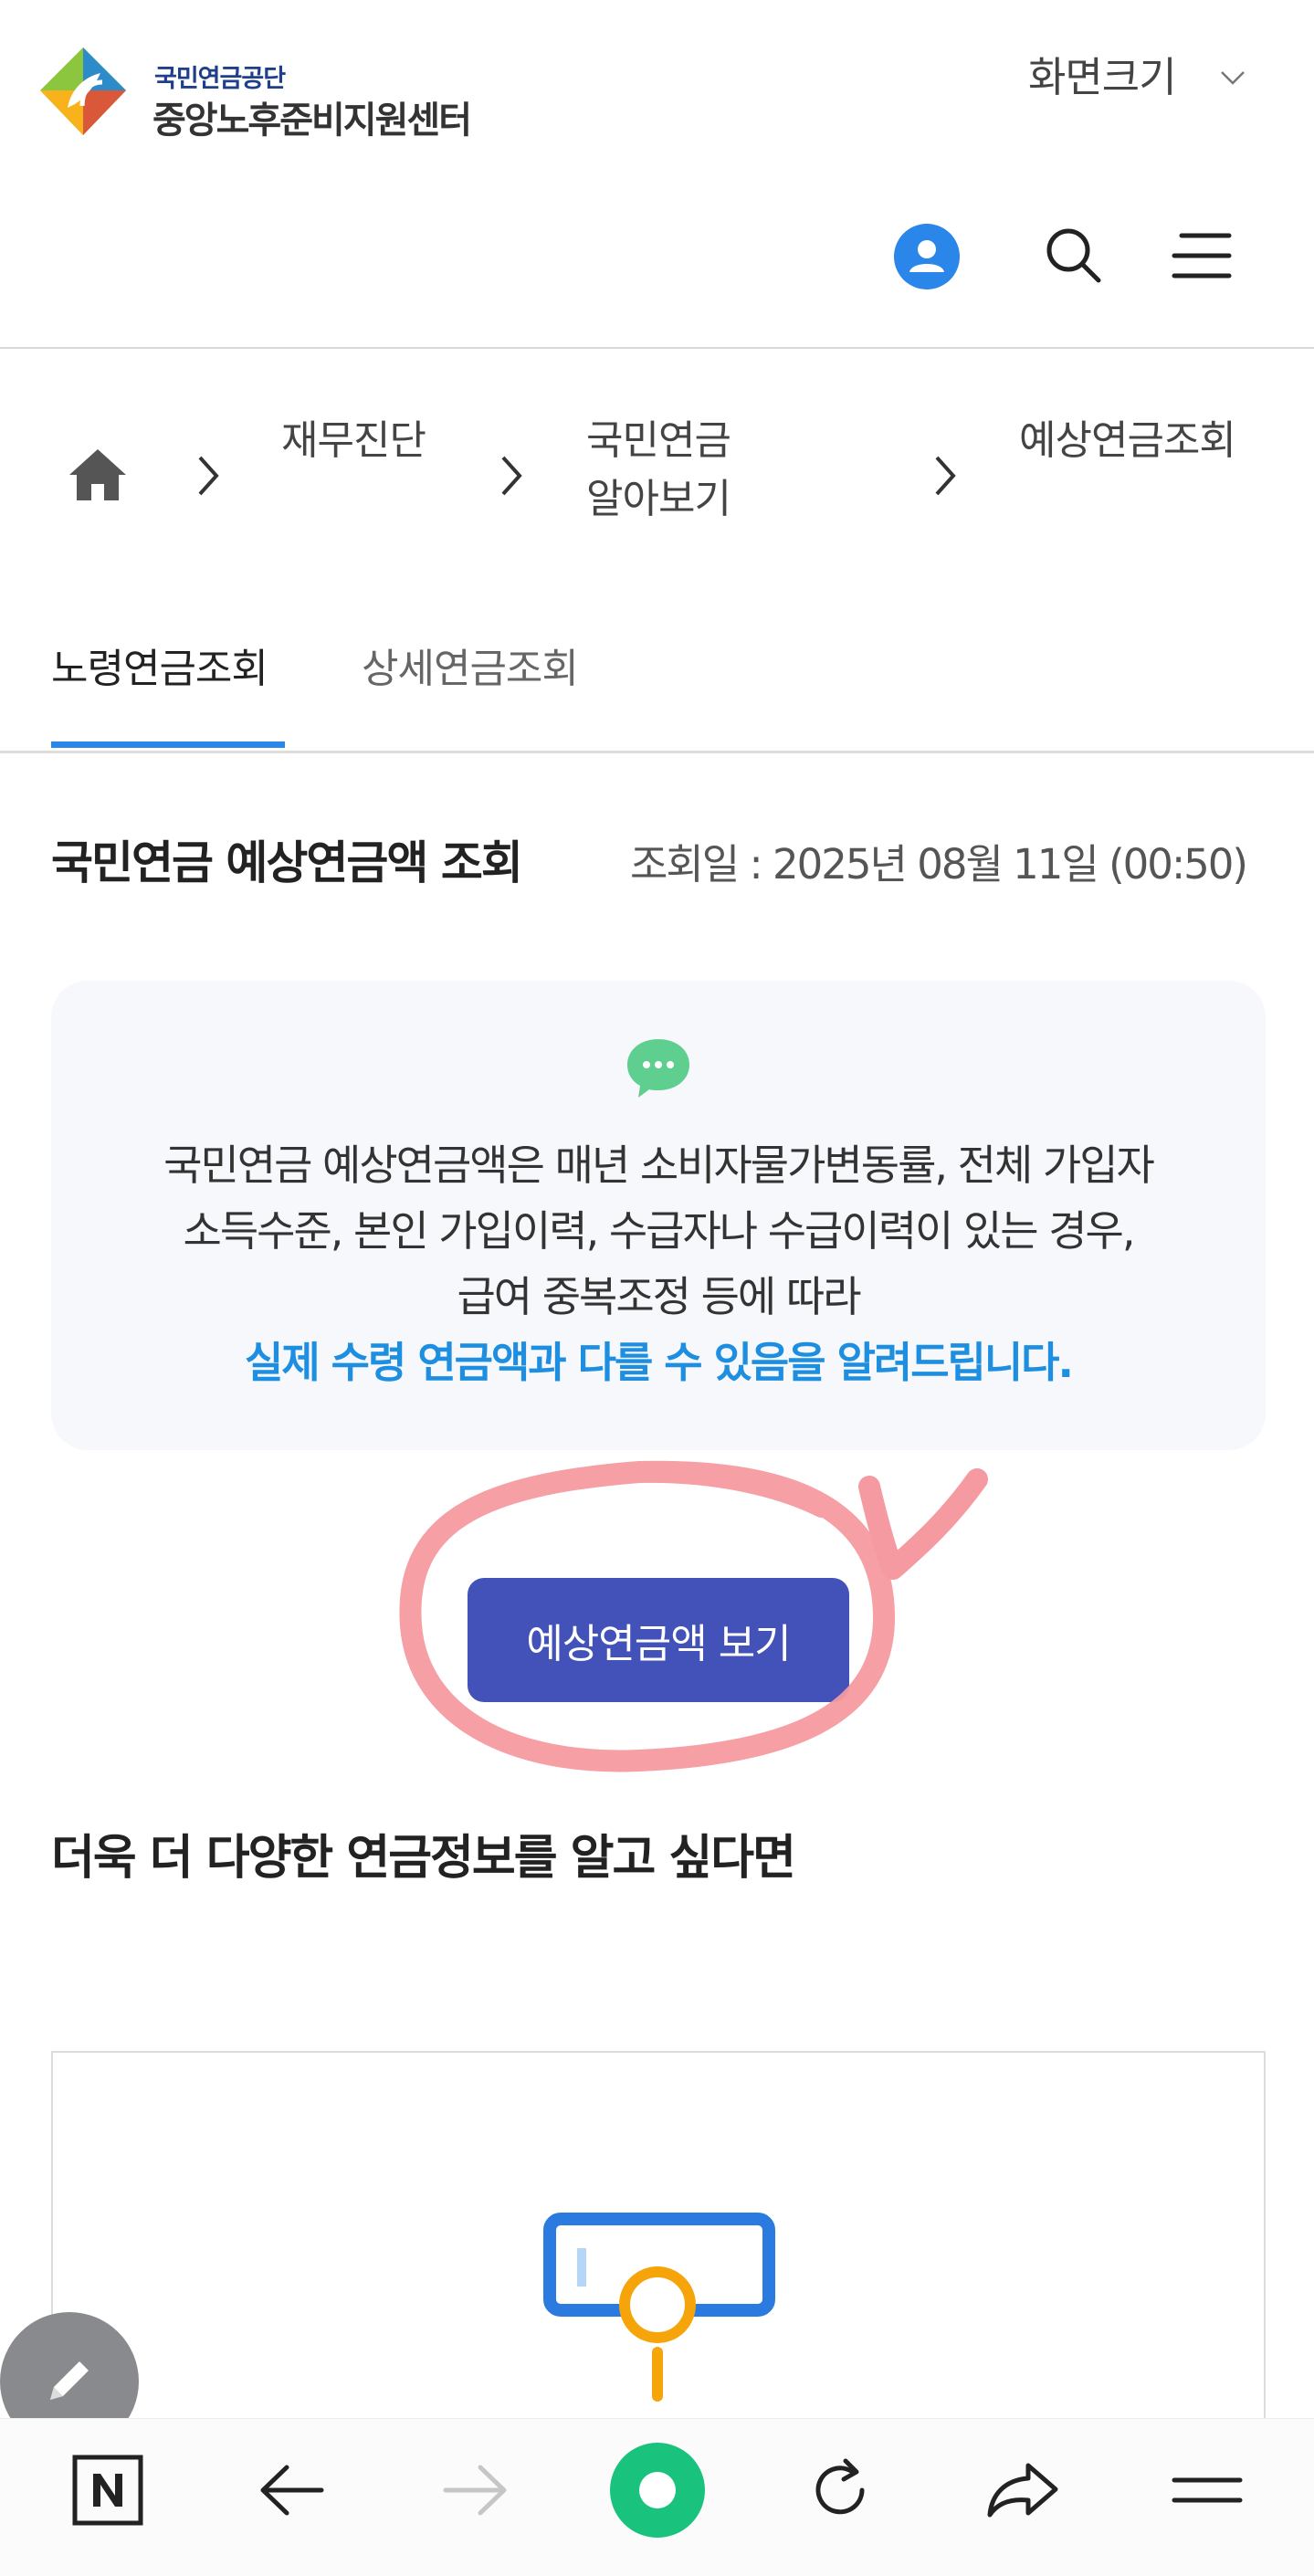  I want to click on search-document-illustration-icon, so click(659, 2307).